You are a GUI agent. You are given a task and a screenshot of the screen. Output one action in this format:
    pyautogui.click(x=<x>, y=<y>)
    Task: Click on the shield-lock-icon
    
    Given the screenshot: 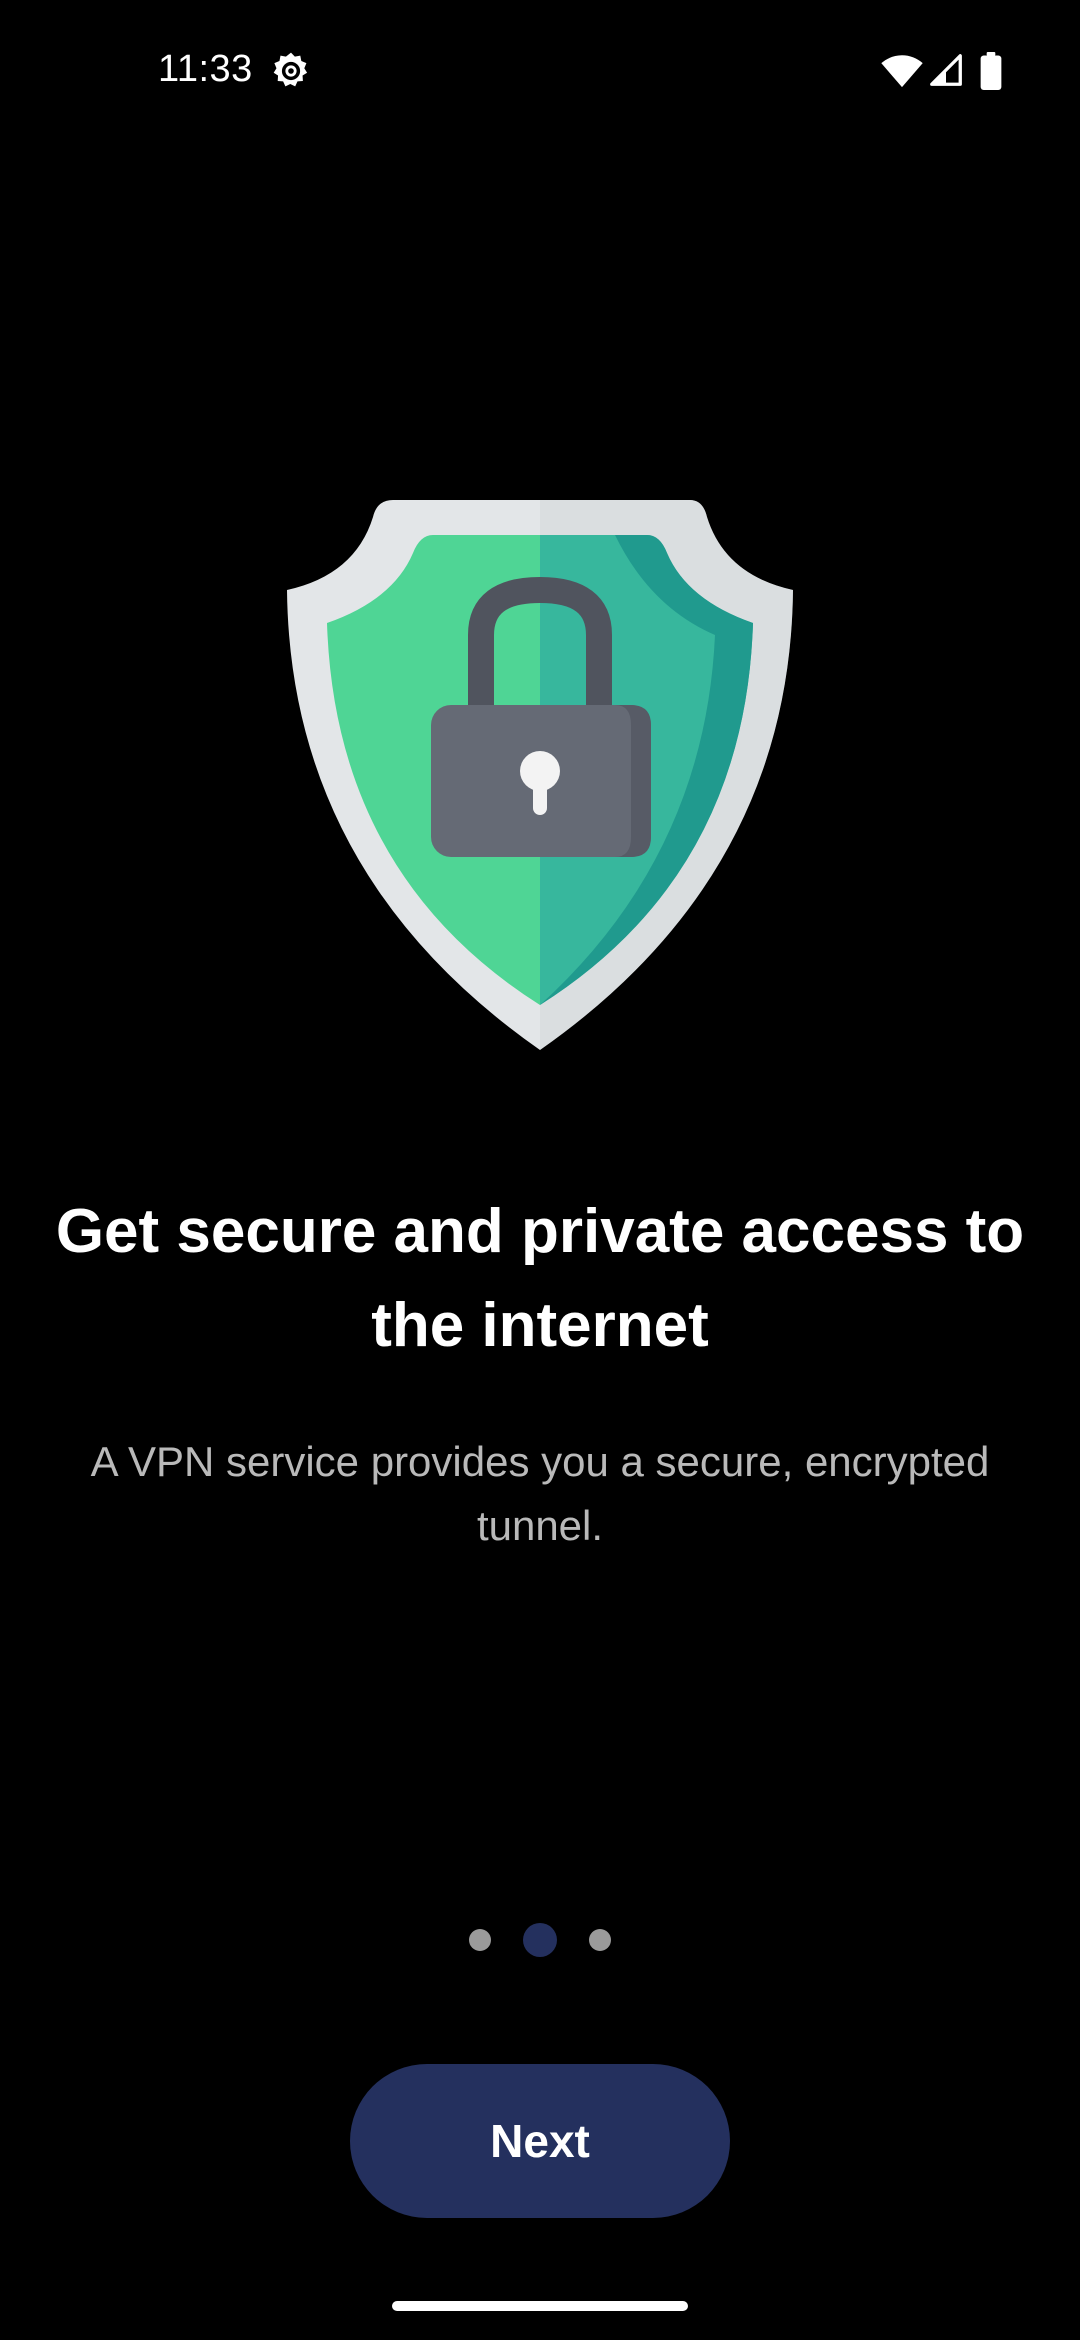 What is the action you would take?
    pyautogui.click(x=540, y=775)
    